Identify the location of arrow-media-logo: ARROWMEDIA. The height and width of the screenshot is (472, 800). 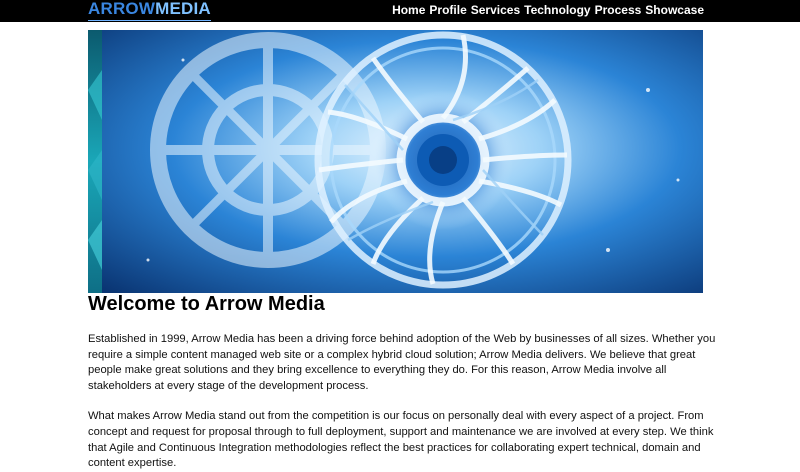
(149, 10).